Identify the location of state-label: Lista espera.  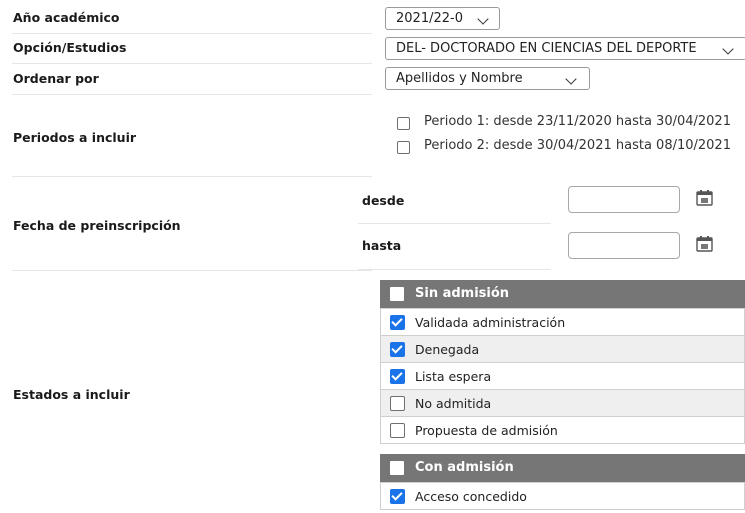
(453, 376).